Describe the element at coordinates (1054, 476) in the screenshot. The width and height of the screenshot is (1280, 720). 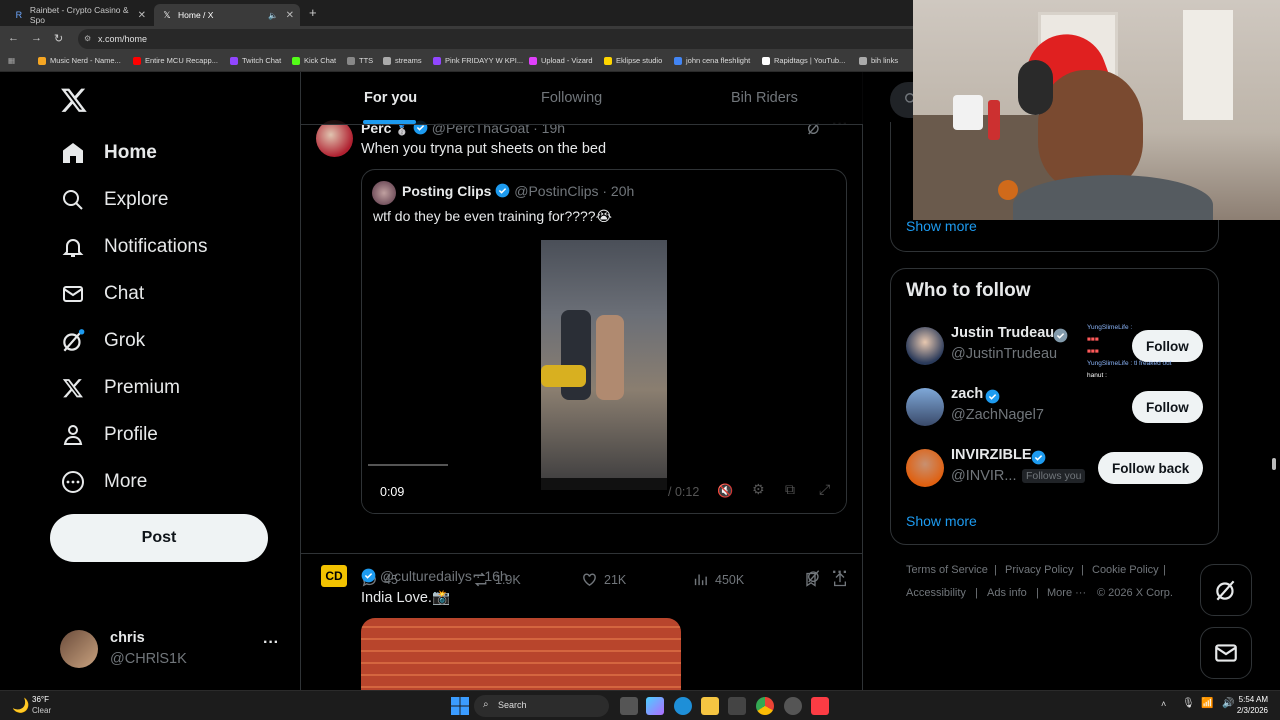
I see `follows-you-badge: Follows you` at that location.